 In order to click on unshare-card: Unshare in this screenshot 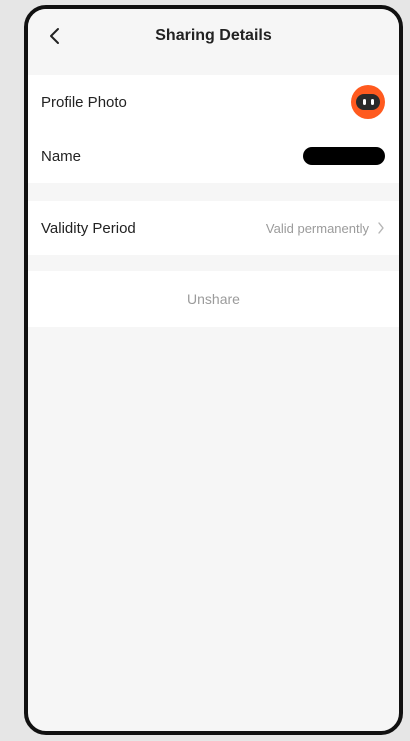, I will do `click(213, 299)`.